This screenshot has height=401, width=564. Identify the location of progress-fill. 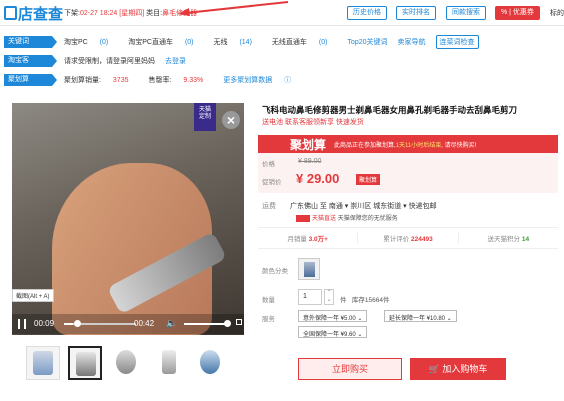
(68, 324).